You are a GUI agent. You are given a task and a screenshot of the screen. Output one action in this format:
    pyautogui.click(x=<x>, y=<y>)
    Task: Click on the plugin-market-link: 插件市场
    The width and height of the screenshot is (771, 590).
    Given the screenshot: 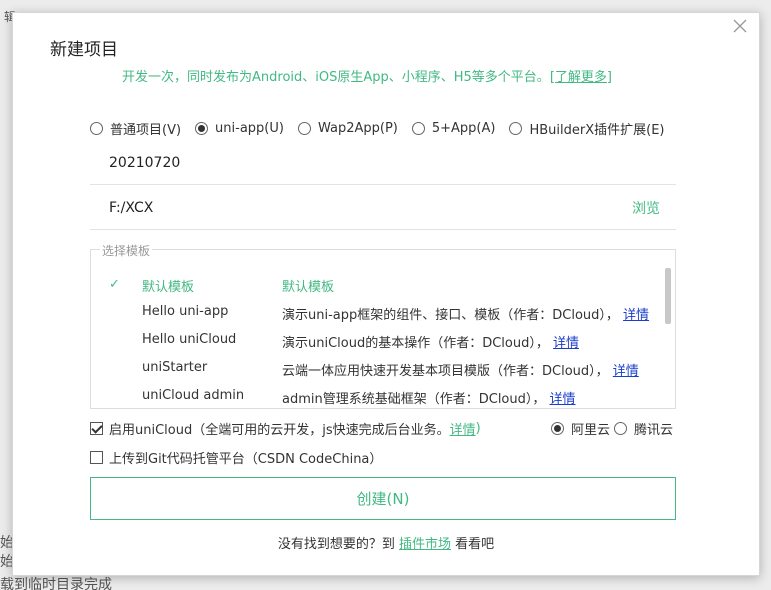 What is the action you would take?
    pyautogui.click(x=425, y=544)
    